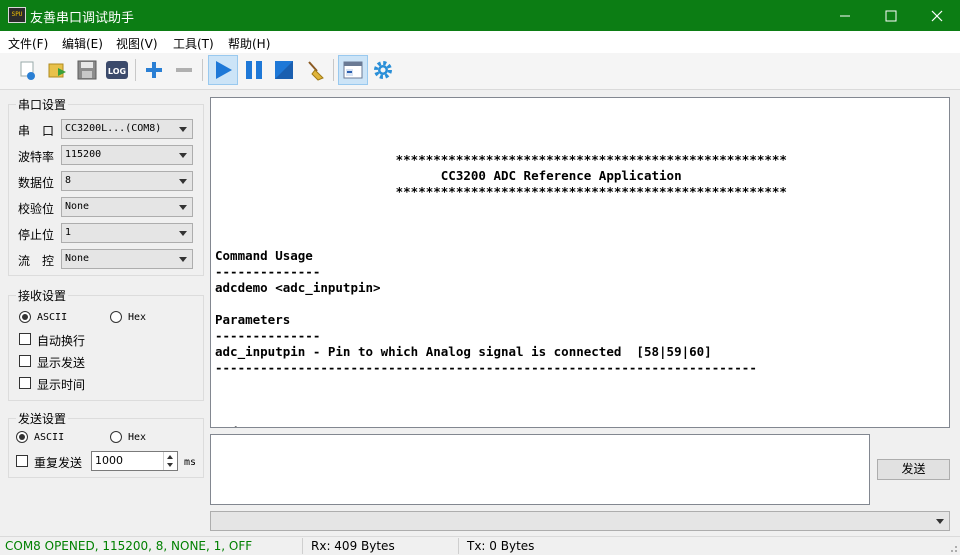 This screenshot has width=960, height=555. Describe the element at coordinates (28, 43) in the screenshot. I see `menu-file: 文件(F)` at that location.